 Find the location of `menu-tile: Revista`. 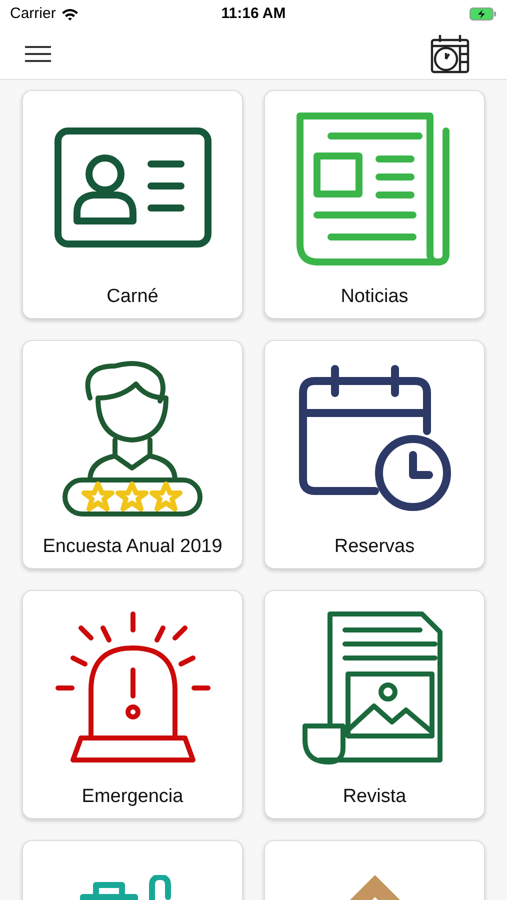

menu-tile: Revista is located at coordinates (374, 704).